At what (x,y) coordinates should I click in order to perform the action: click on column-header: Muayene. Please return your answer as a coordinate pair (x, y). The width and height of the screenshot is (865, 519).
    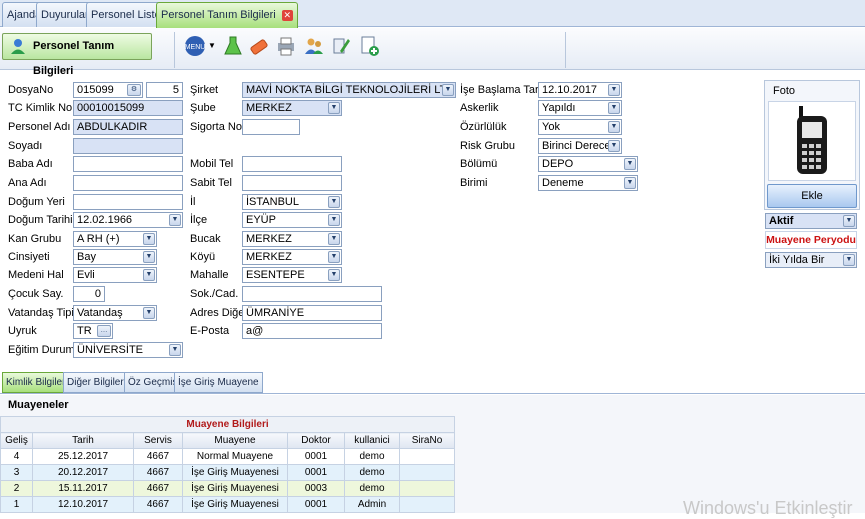
    Looking at the image, I should click on (235, 440).